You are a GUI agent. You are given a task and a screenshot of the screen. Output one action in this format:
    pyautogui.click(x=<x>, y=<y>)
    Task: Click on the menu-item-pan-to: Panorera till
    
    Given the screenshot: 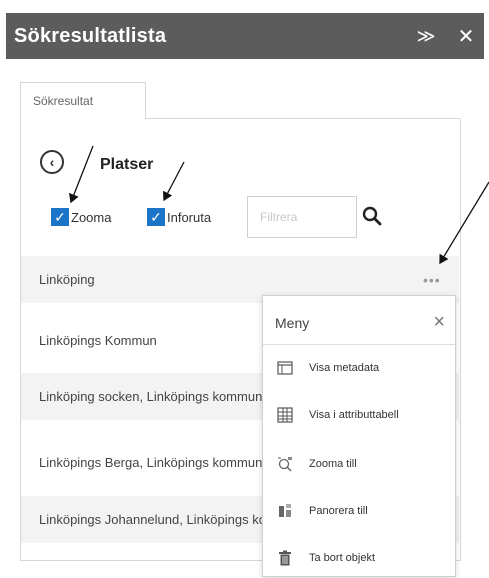 What is the action you would take?
    pyautogui.click(x=322, y=511)
    